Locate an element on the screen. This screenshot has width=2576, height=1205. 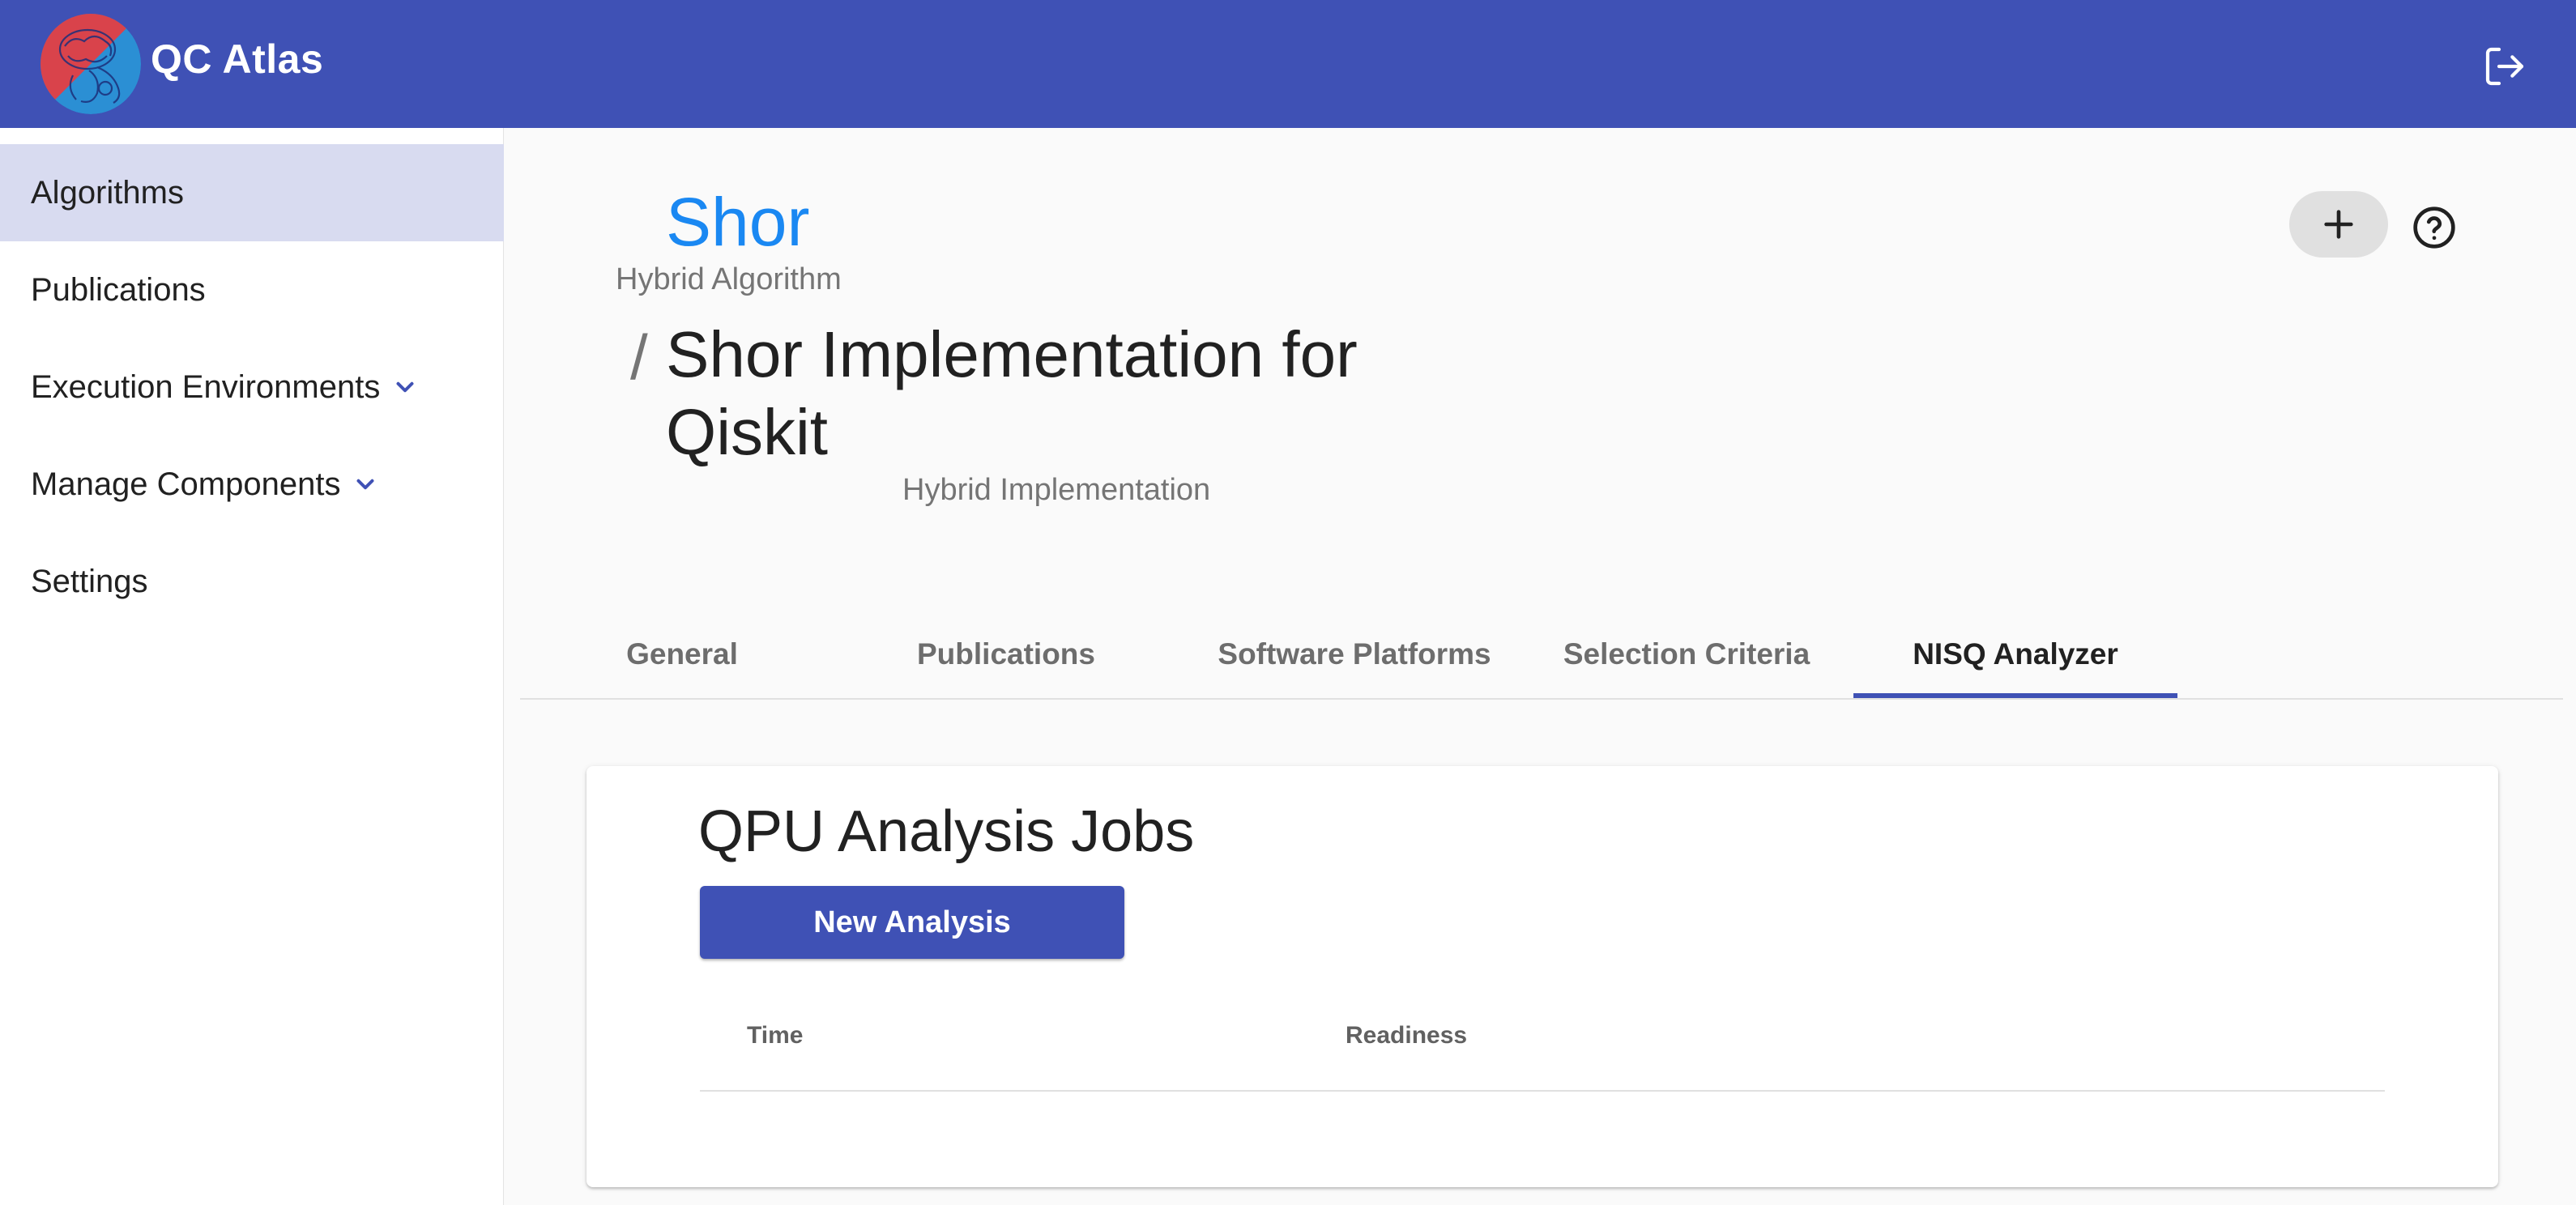
add-button is located at coordinates (2338, 224).